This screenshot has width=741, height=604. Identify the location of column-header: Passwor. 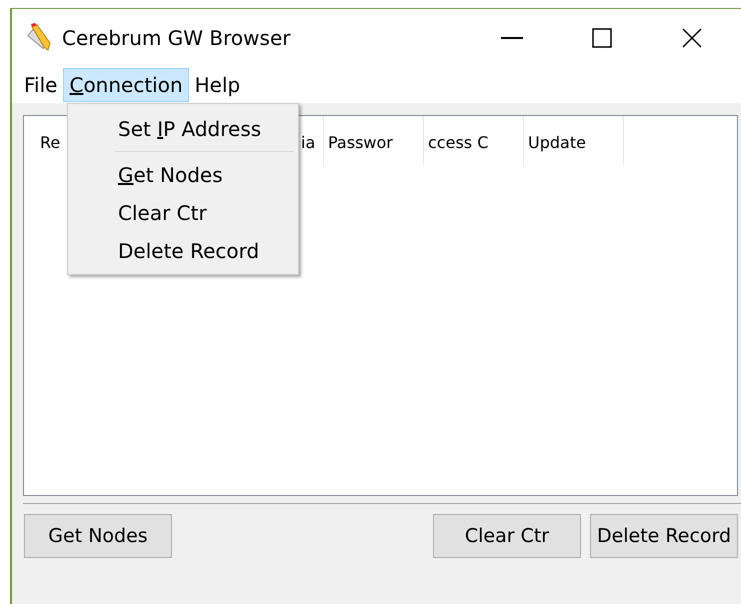
(374, 141).